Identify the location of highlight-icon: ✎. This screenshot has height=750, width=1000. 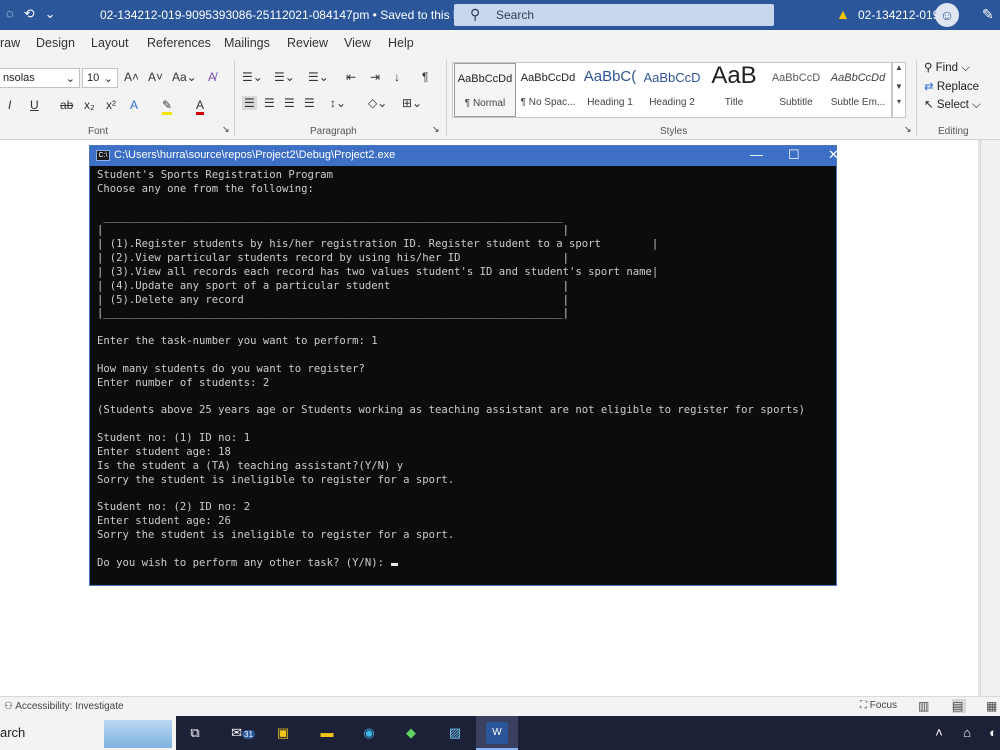
(167, 106).